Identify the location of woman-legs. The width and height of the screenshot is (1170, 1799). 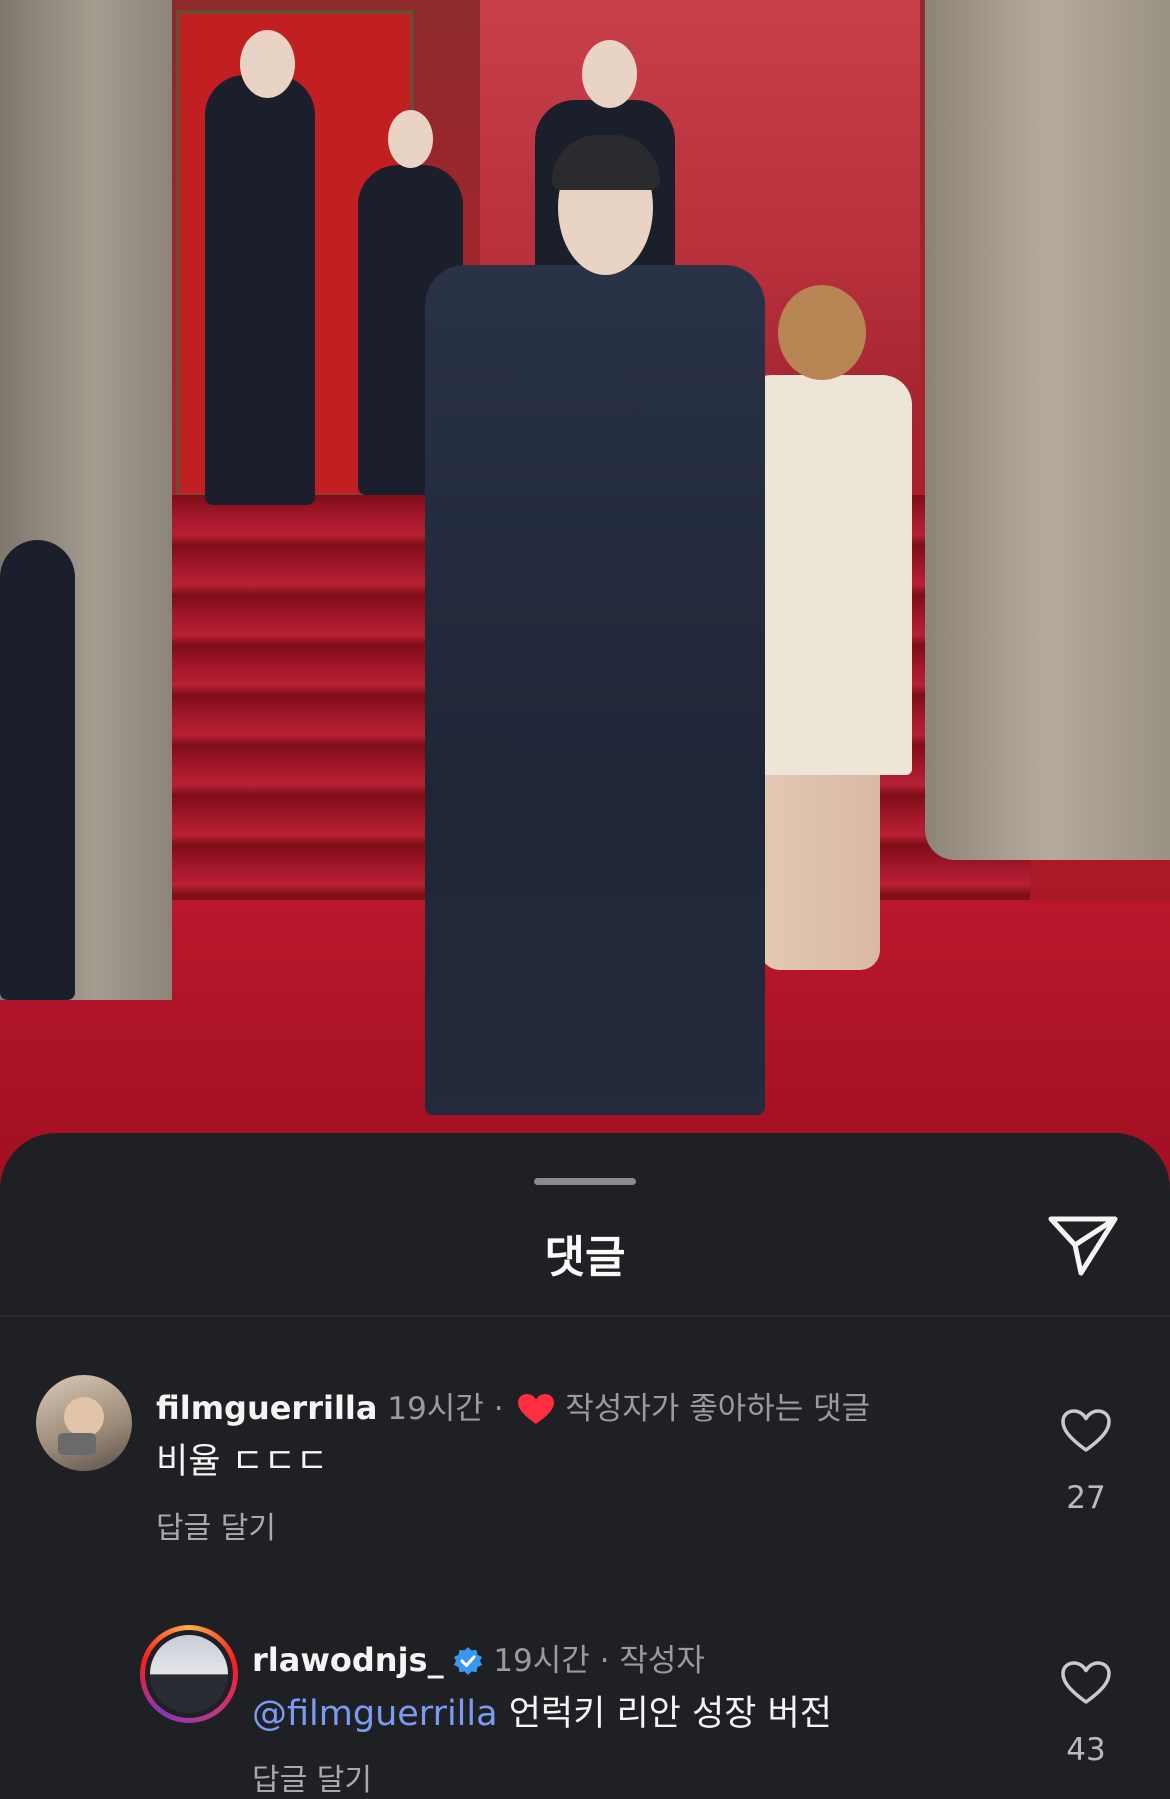
(820, 870).